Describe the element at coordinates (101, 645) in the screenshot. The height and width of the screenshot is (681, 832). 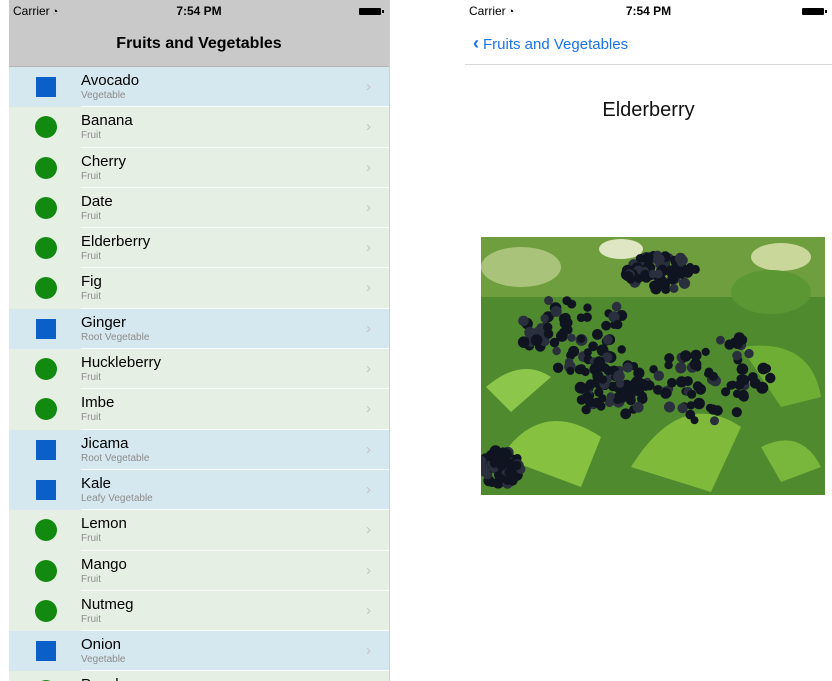
I see `item-name: Onion` at that location.